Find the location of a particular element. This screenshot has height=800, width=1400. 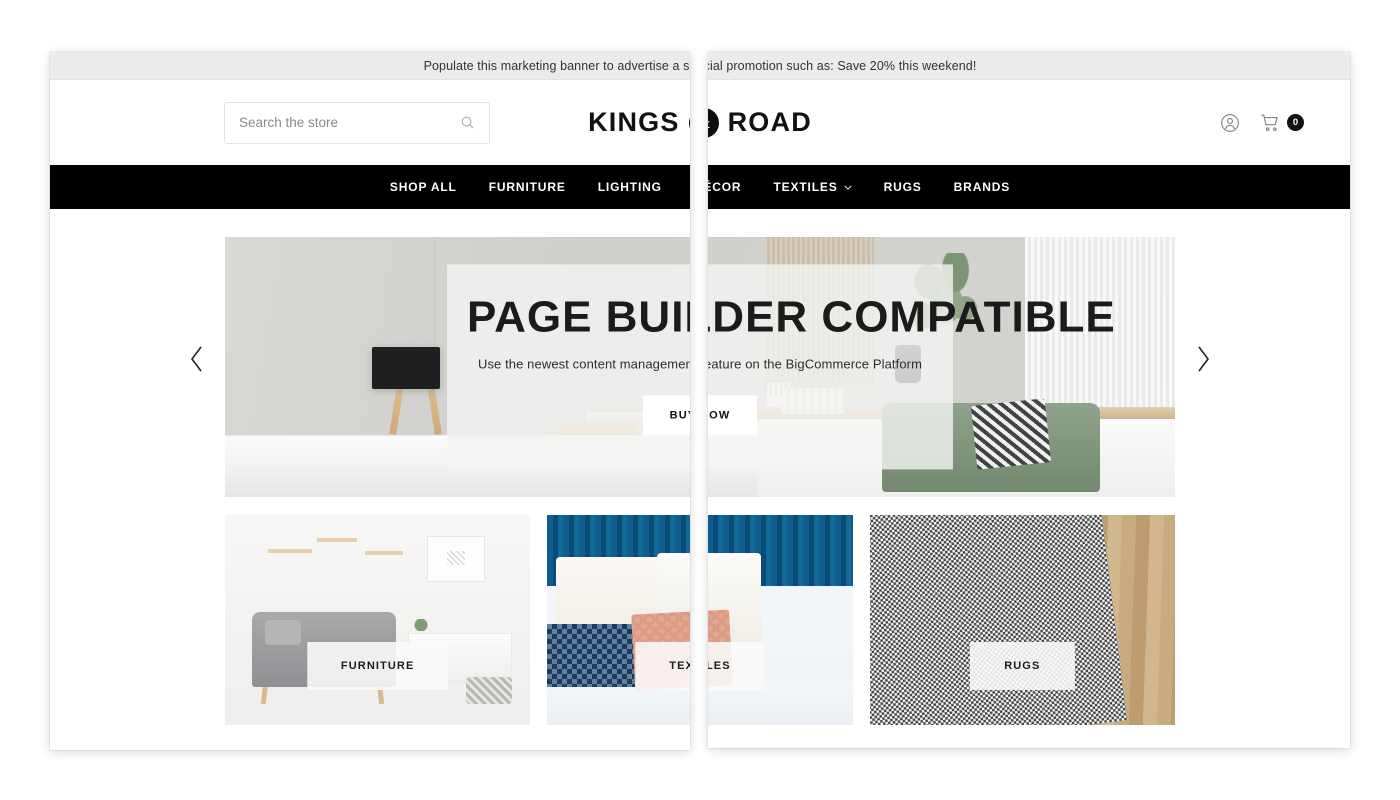

chevron-left-icon is located at coordinates (196, 359).